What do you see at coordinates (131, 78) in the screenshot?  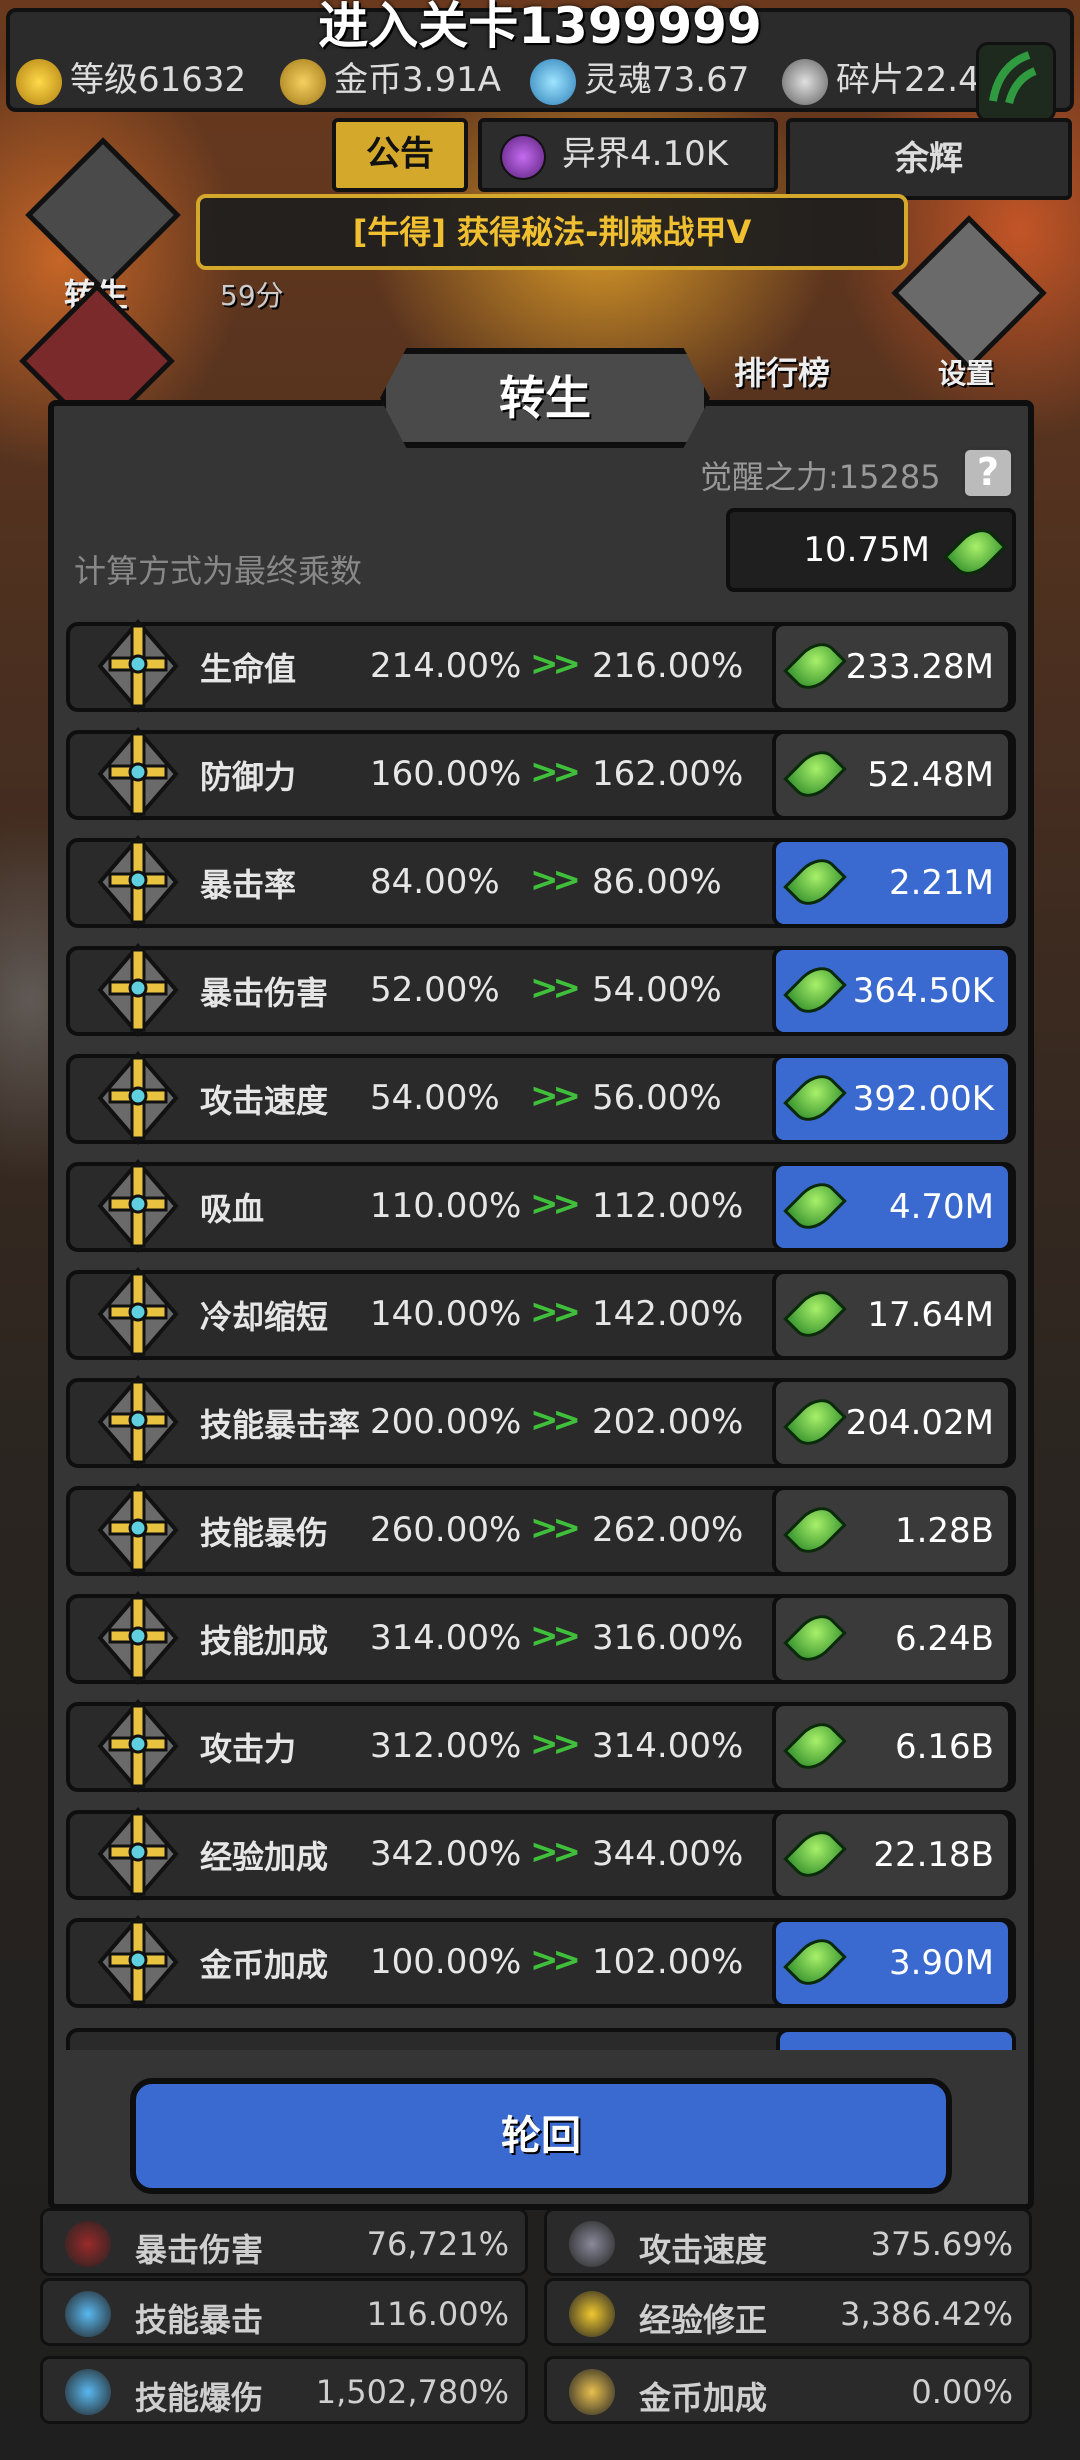 I see `level-resource: 等级61632` at bounding box center [131, 78].